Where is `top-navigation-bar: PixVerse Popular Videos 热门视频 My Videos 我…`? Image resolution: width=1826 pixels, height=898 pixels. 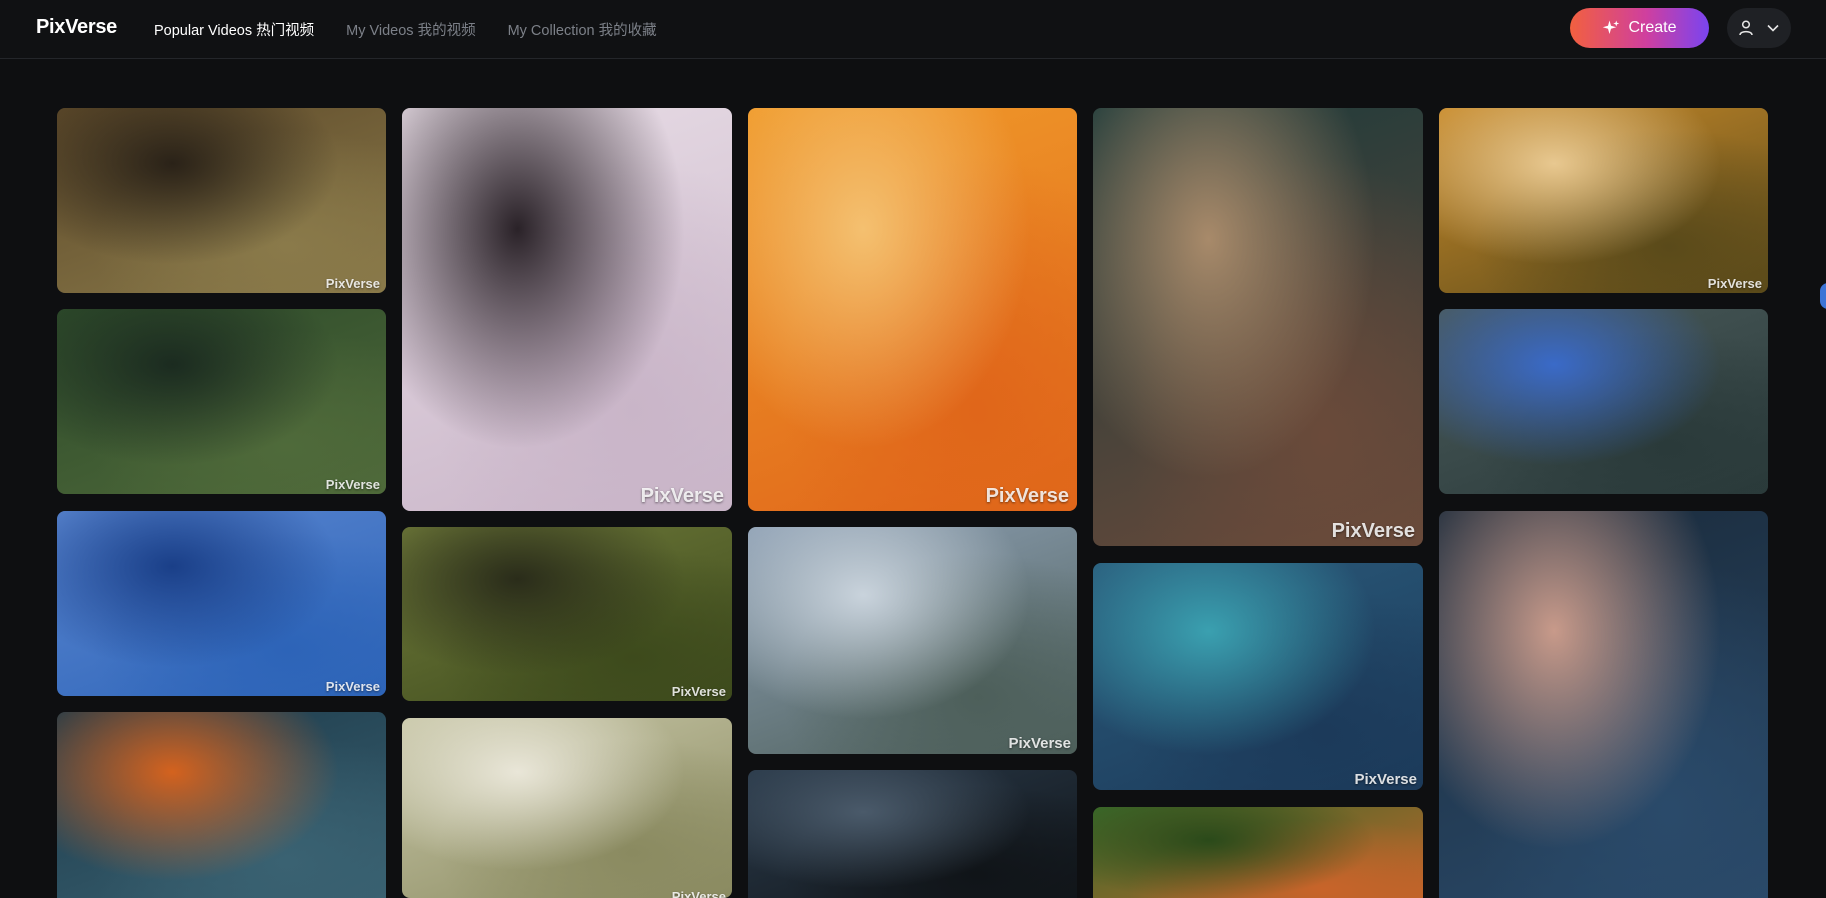 top-navigation-bar: PixVerse Popular Videos 热门视频 My Videos 我… is located at coordinates (913, 29).